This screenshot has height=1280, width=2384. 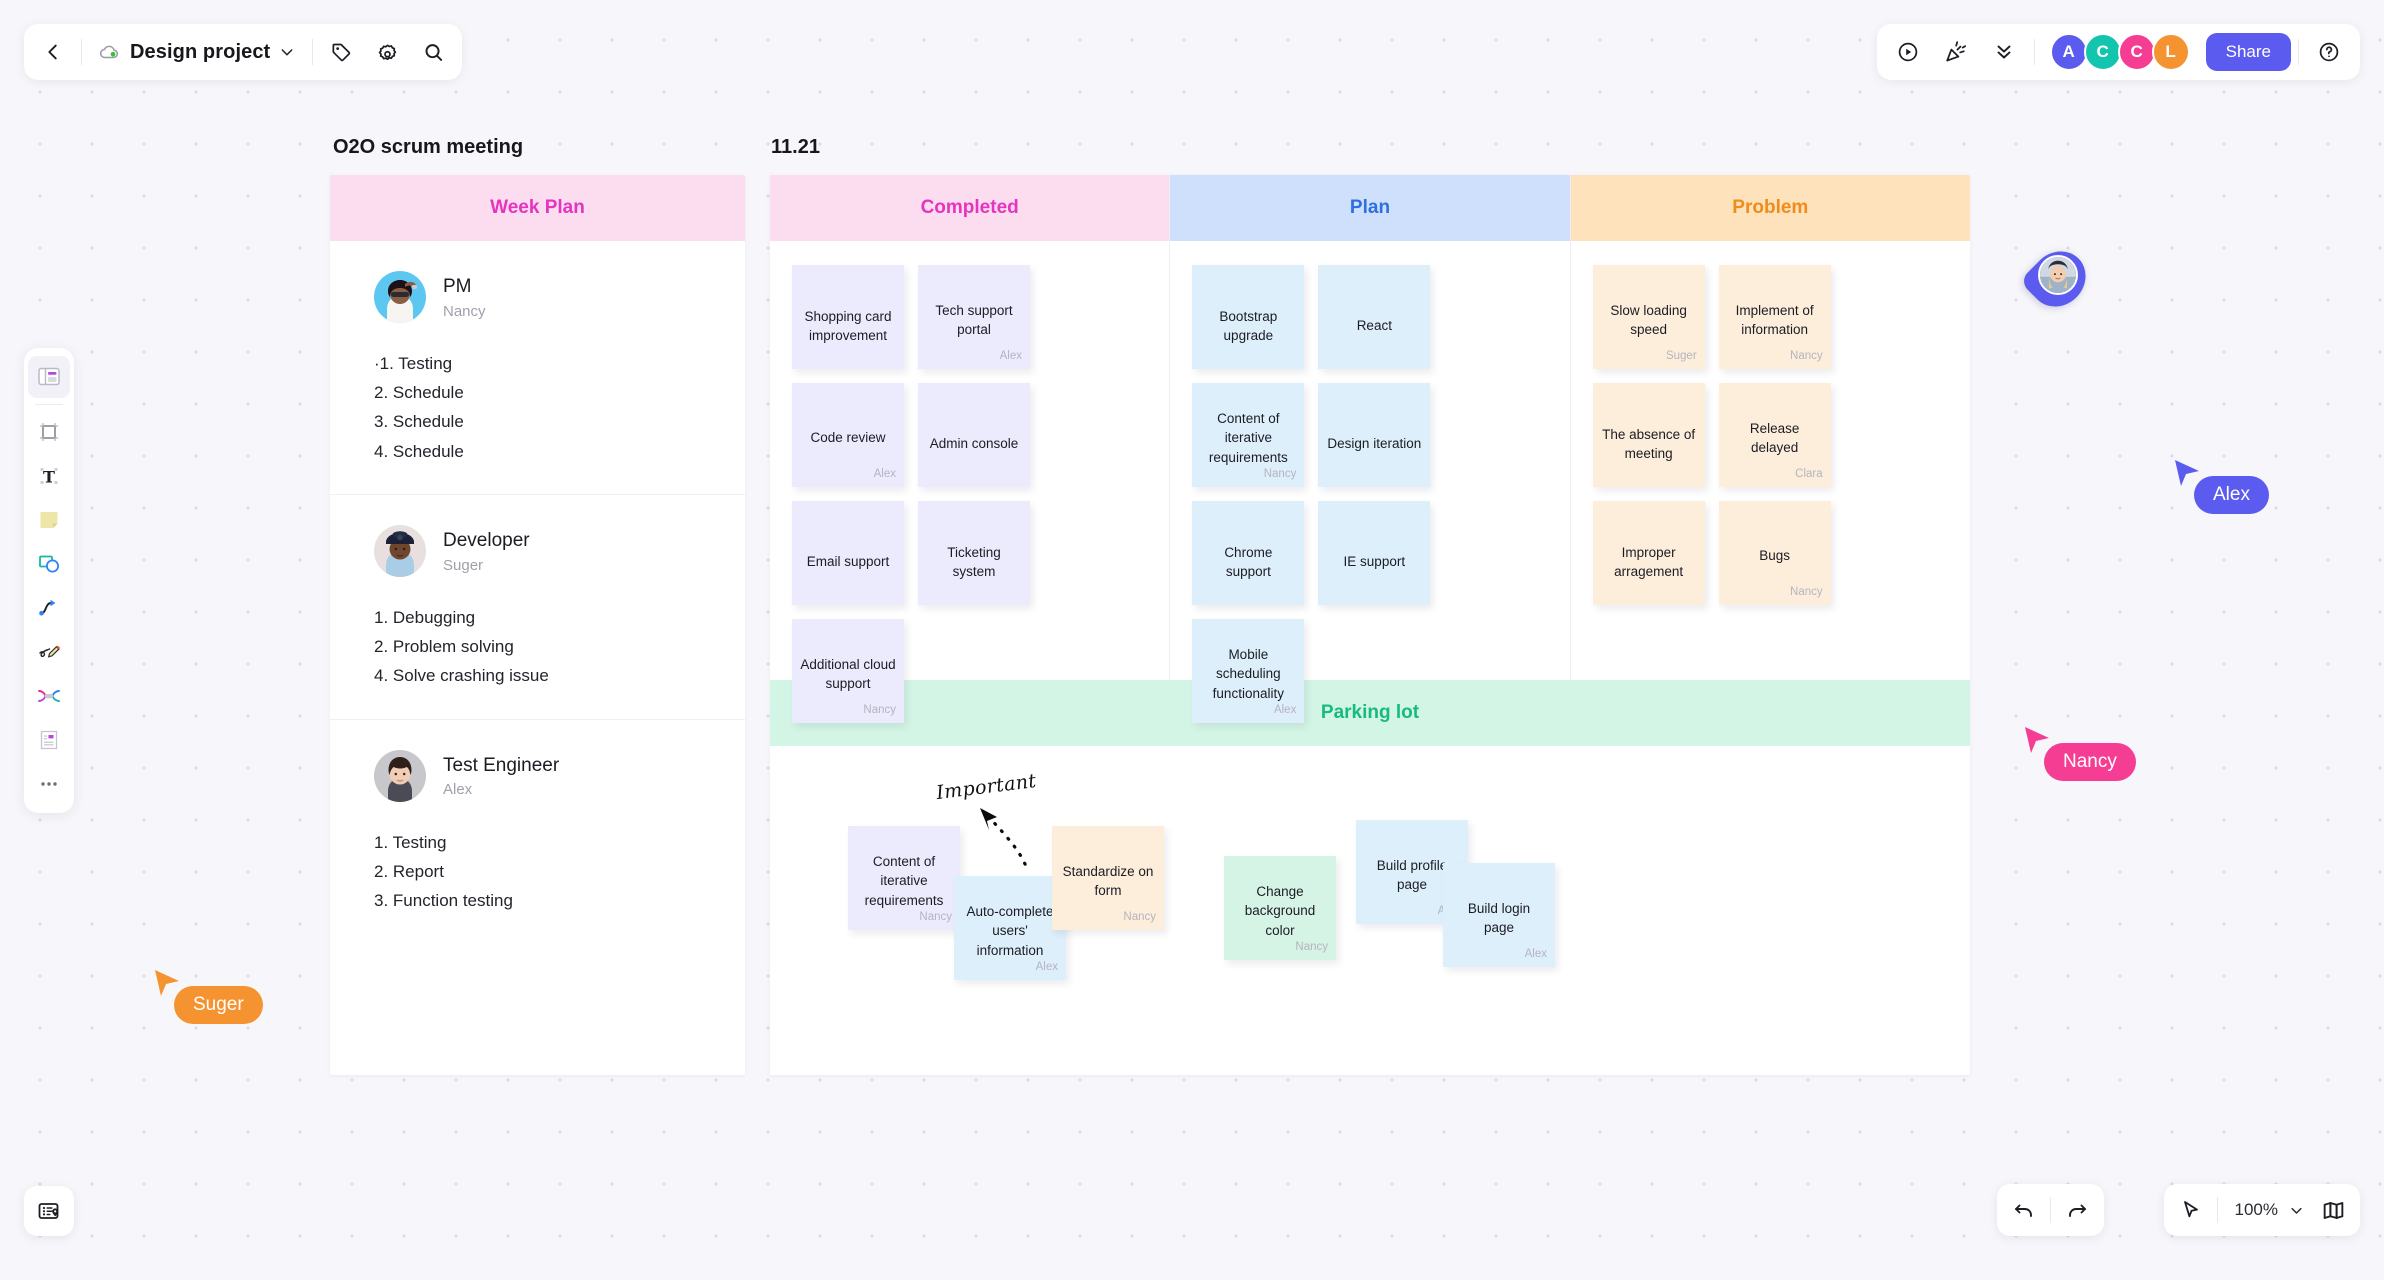 I want to click on sticky-note-text: Release delayed, so click(x=1774, y=437).